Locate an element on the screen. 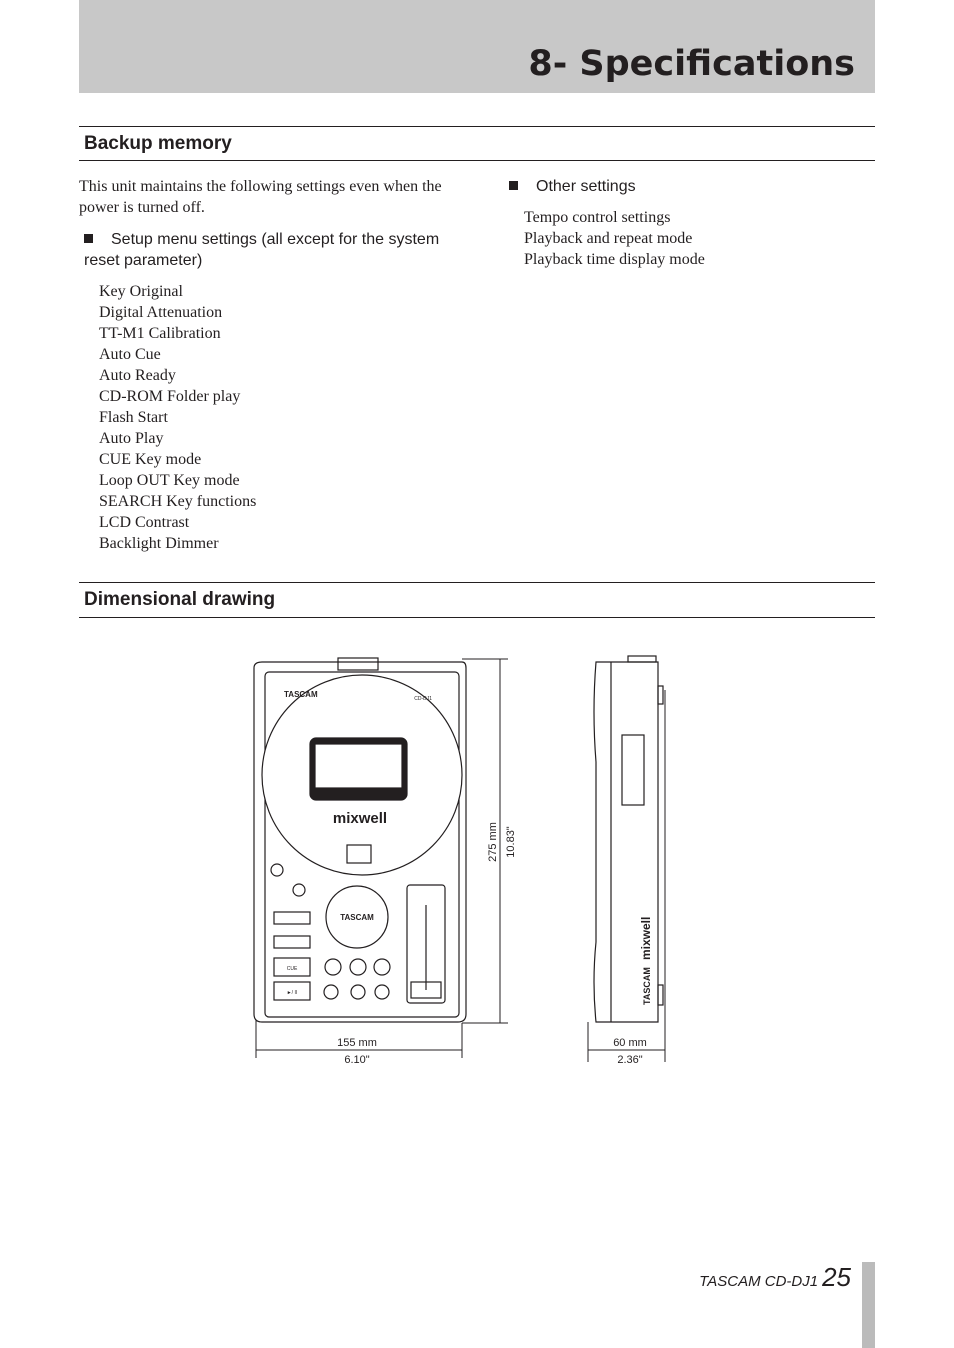  mixwell-logo: mixwell is located at coordinates (360, 818).